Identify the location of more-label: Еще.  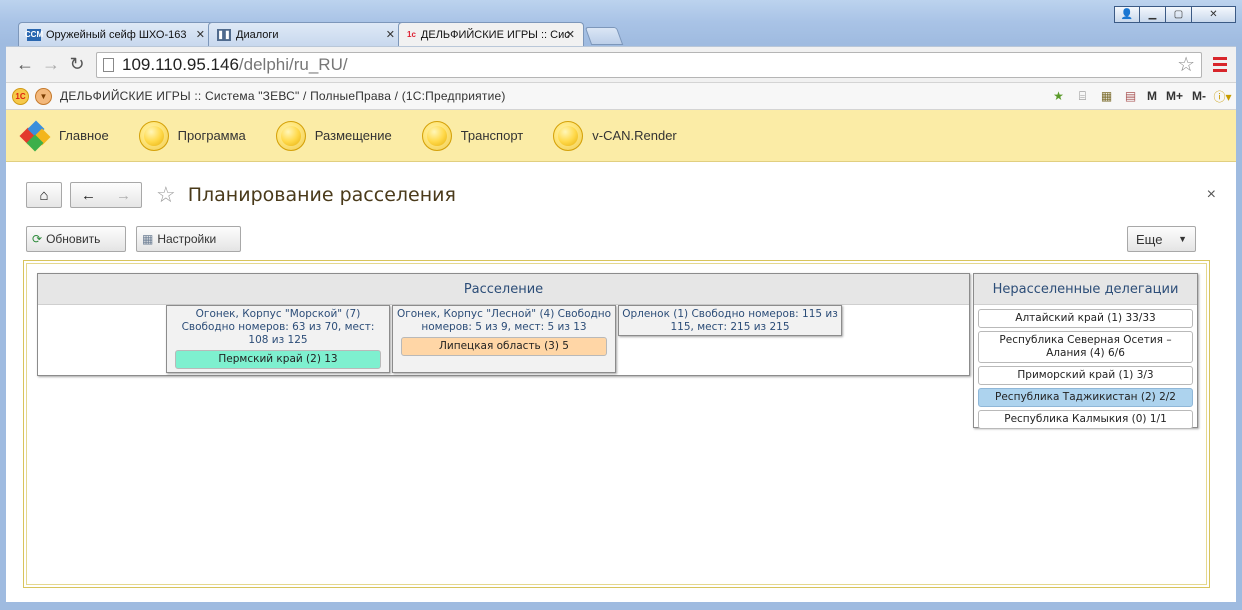
(1149, 239).